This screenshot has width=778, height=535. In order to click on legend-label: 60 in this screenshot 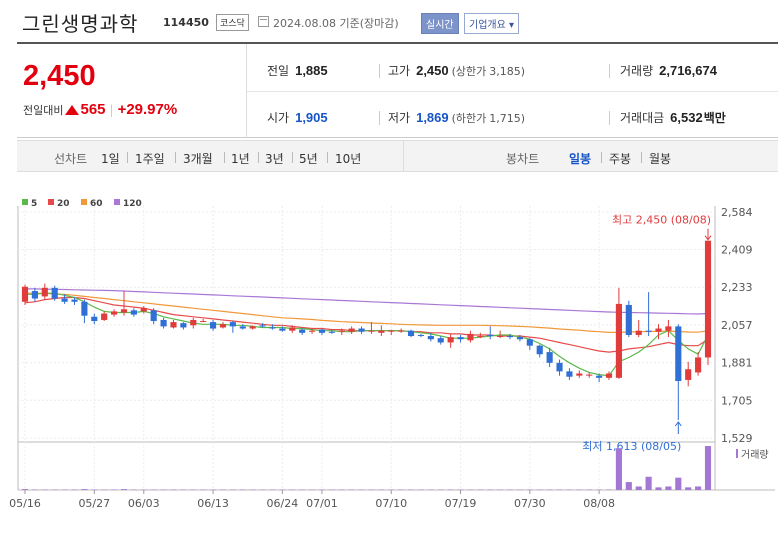, I will do `click(96, 204)`.